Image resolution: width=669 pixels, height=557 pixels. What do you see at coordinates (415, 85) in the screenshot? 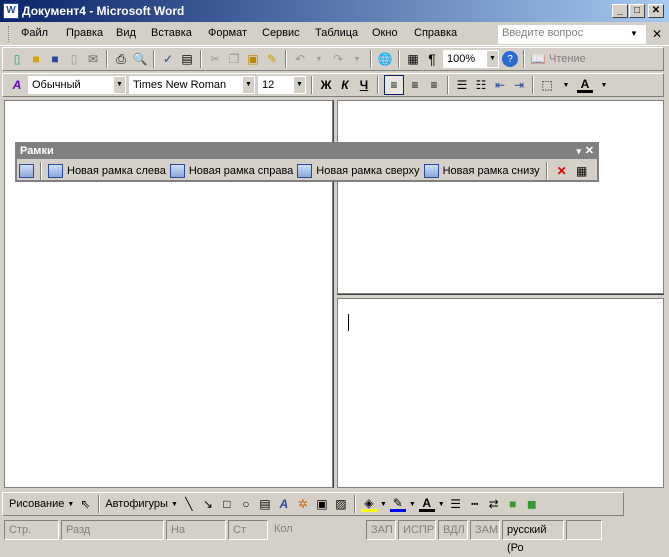
I see `align-center-icon: ≡` at bounding box center [415, 85].